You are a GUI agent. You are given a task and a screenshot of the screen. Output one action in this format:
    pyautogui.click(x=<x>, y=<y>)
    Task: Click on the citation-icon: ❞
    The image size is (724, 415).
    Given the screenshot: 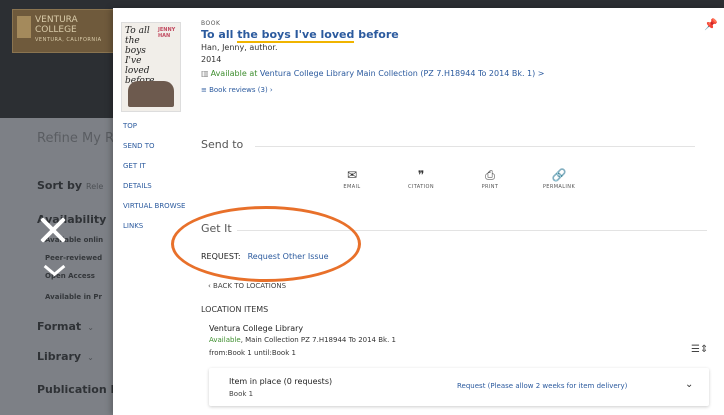 What is the action you would take?
    pyautogui.click(x=421, y=175)
    